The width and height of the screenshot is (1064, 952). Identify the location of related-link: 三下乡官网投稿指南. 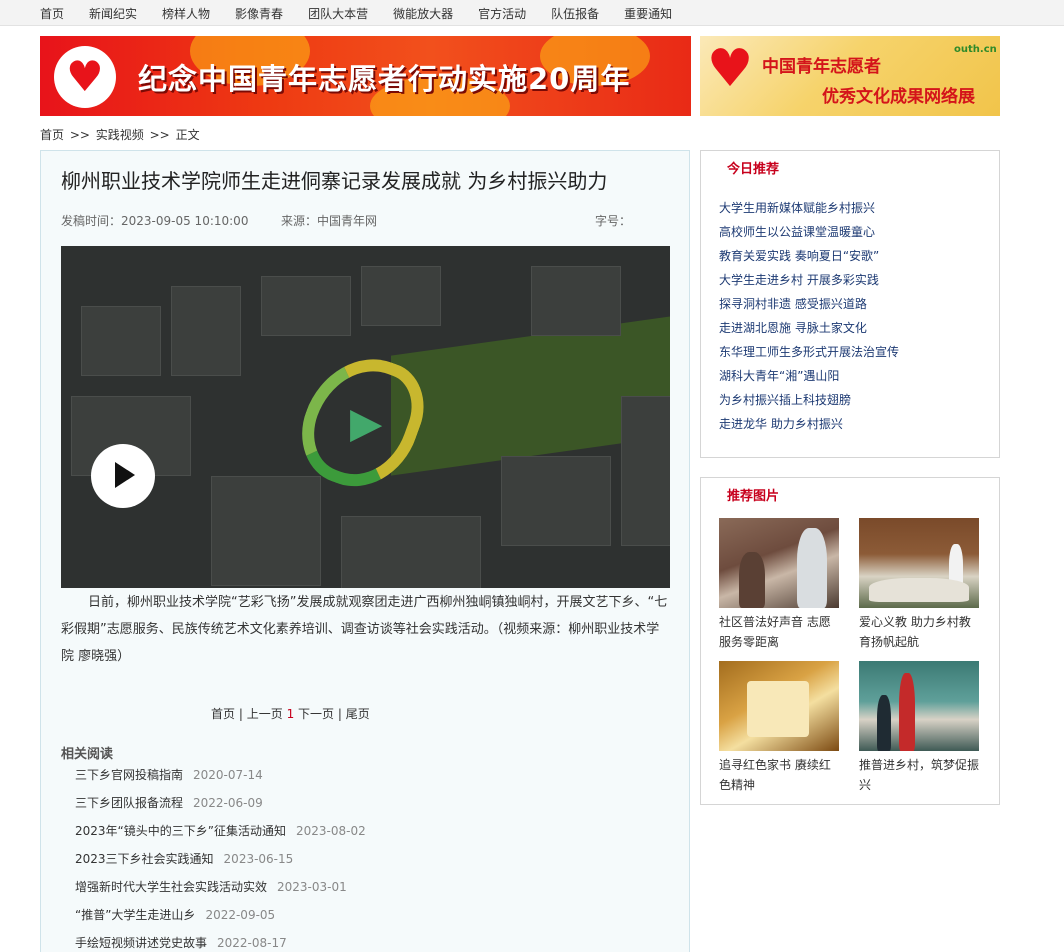
(129, 775).